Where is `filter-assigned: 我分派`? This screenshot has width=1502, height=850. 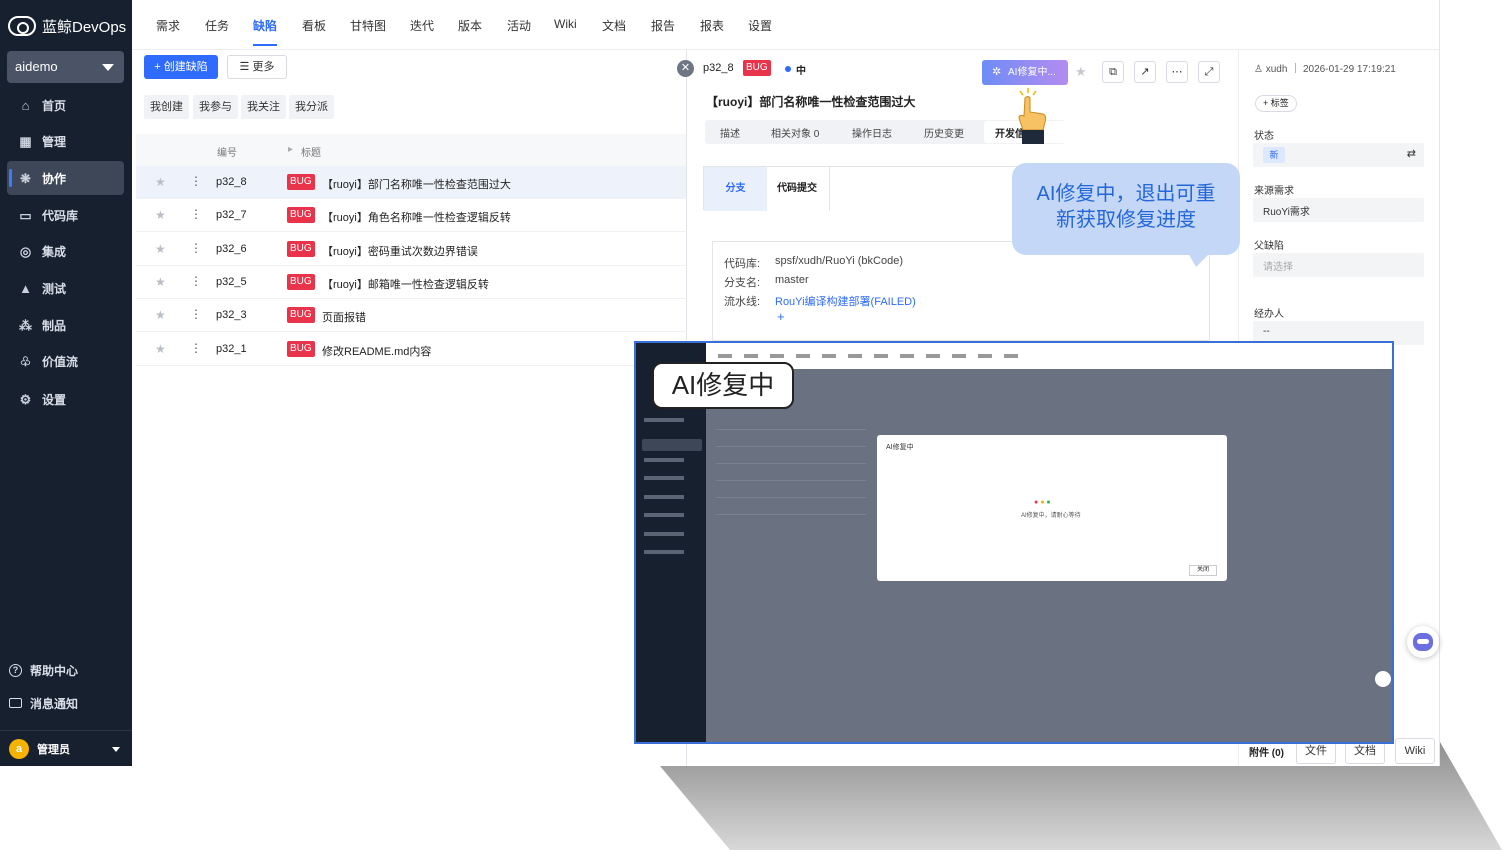 filter-assigned: 我分派 is located at coordinates (311, 107).